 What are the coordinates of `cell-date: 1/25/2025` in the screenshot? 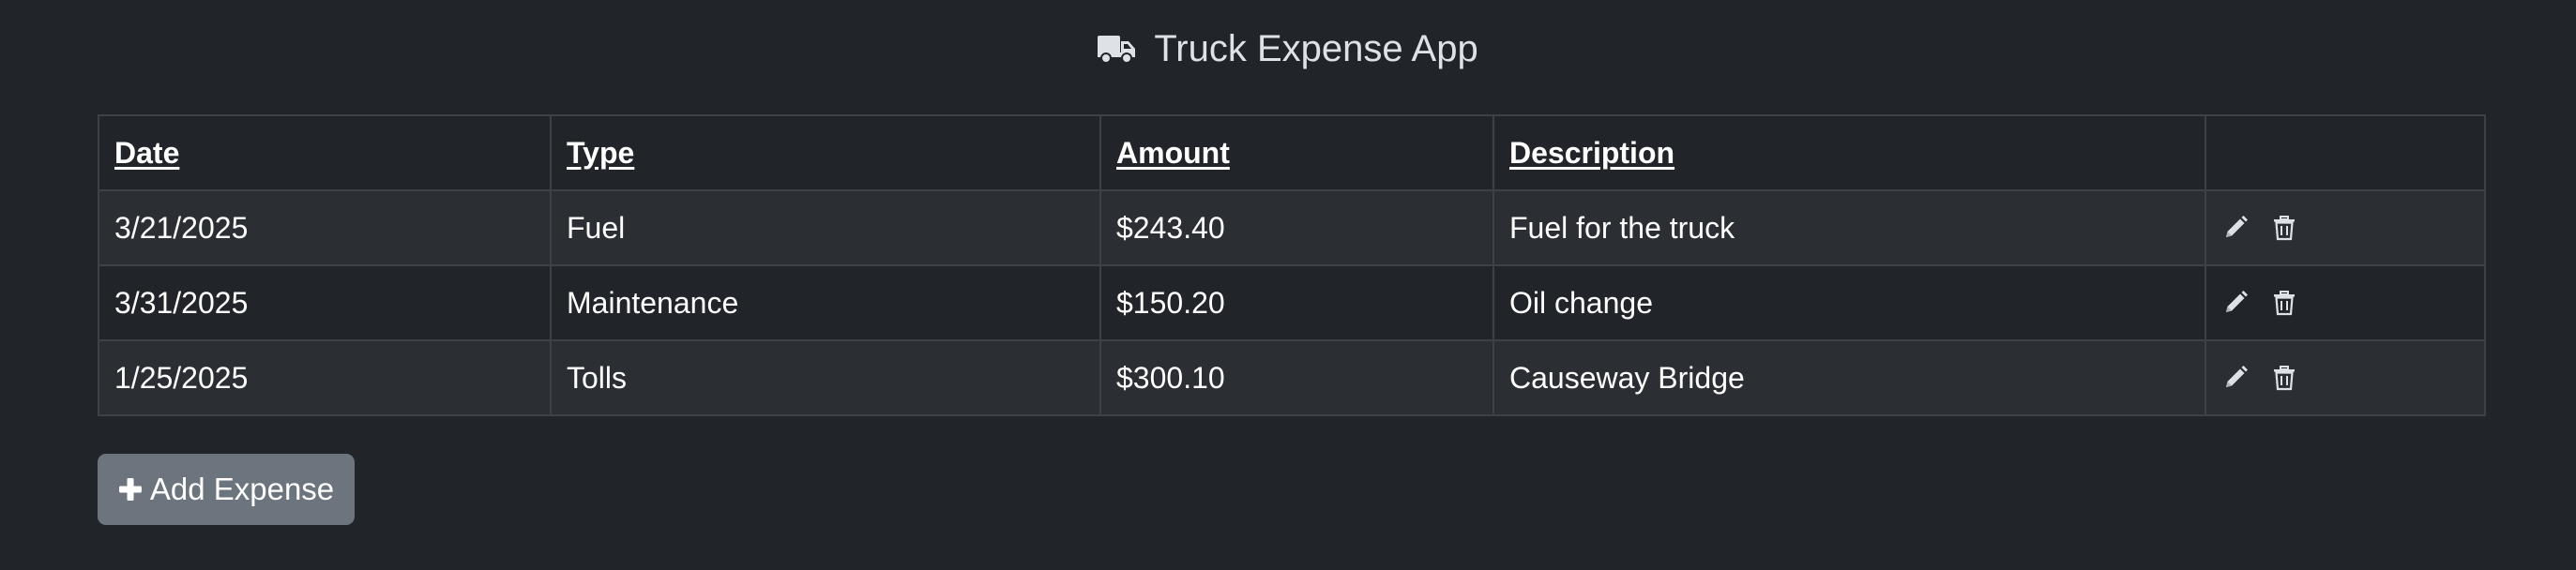 It's located at (325, 377).